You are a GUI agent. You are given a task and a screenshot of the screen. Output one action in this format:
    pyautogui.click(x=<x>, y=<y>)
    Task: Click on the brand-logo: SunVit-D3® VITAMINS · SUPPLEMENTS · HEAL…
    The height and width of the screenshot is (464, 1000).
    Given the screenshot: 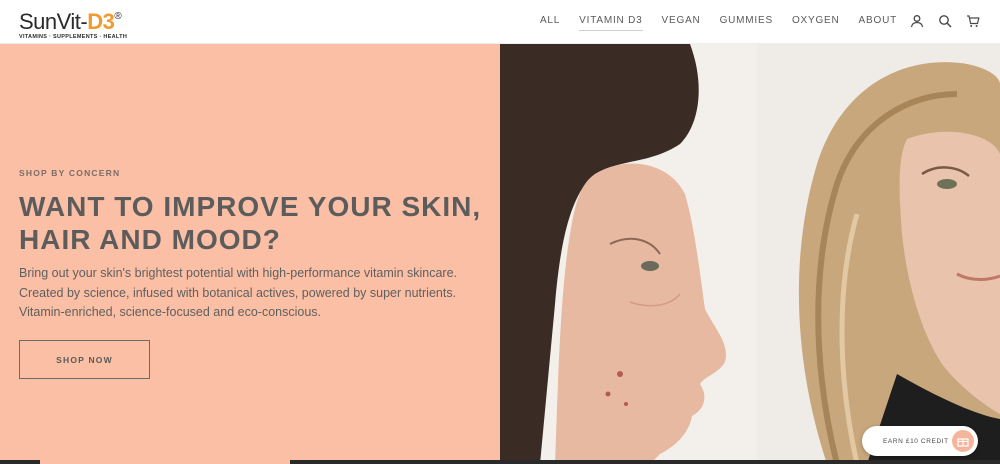 What is the action you would take?
    pyautogui.click(x=73, y=23)
    